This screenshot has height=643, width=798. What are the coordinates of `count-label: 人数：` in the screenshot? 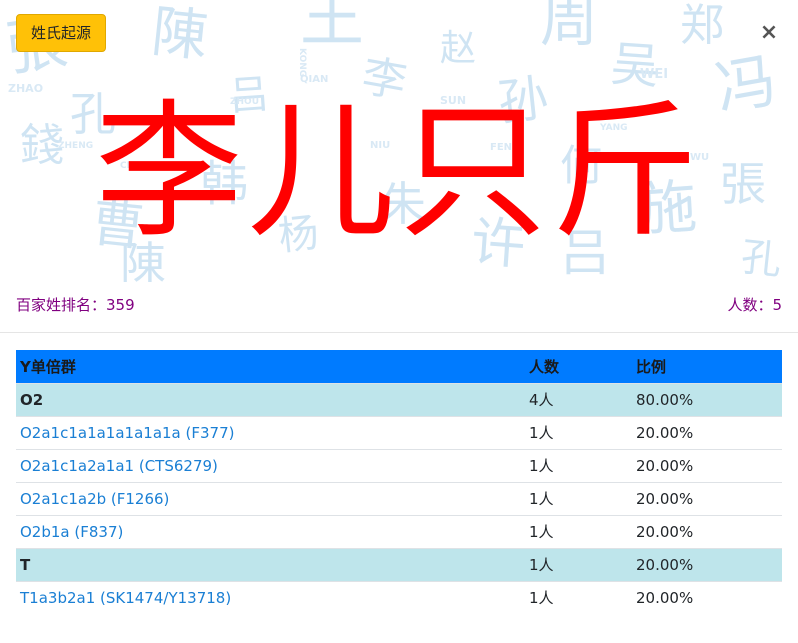 It's located at (750, 305).